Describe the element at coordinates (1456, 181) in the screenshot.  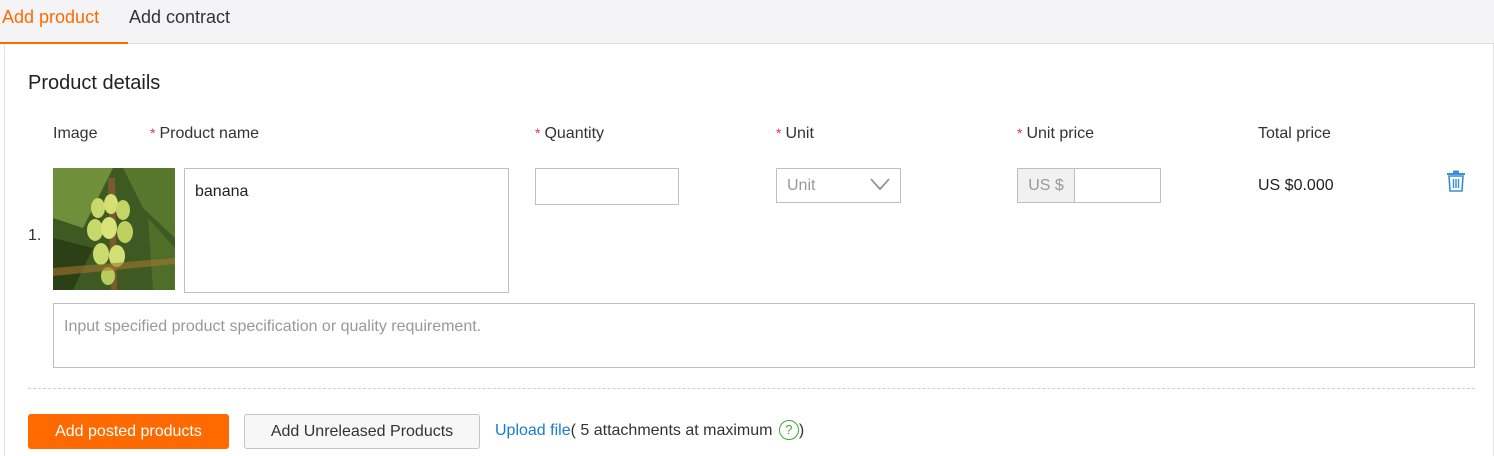
I see `trash-icon` at that location.